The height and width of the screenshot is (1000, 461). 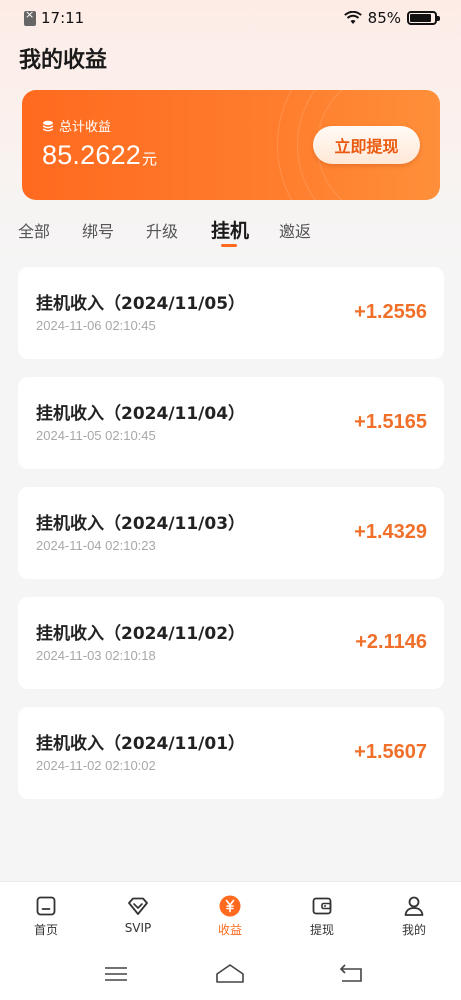 What do you see at coordinates (46, 906) in the screenshot?
I see `home-icon` at bounding box center [46, 906].